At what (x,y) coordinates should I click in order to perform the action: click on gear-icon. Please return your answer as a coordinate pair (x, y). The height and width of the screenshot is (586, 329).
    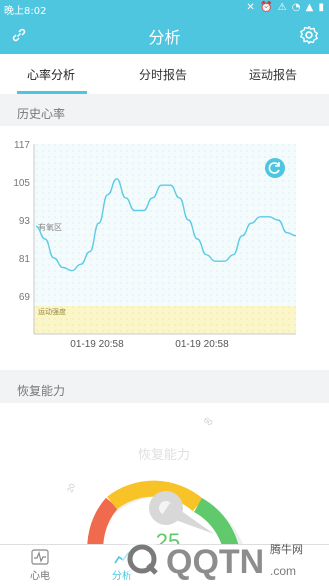
    Looking at the image, I should click on (309, 35).